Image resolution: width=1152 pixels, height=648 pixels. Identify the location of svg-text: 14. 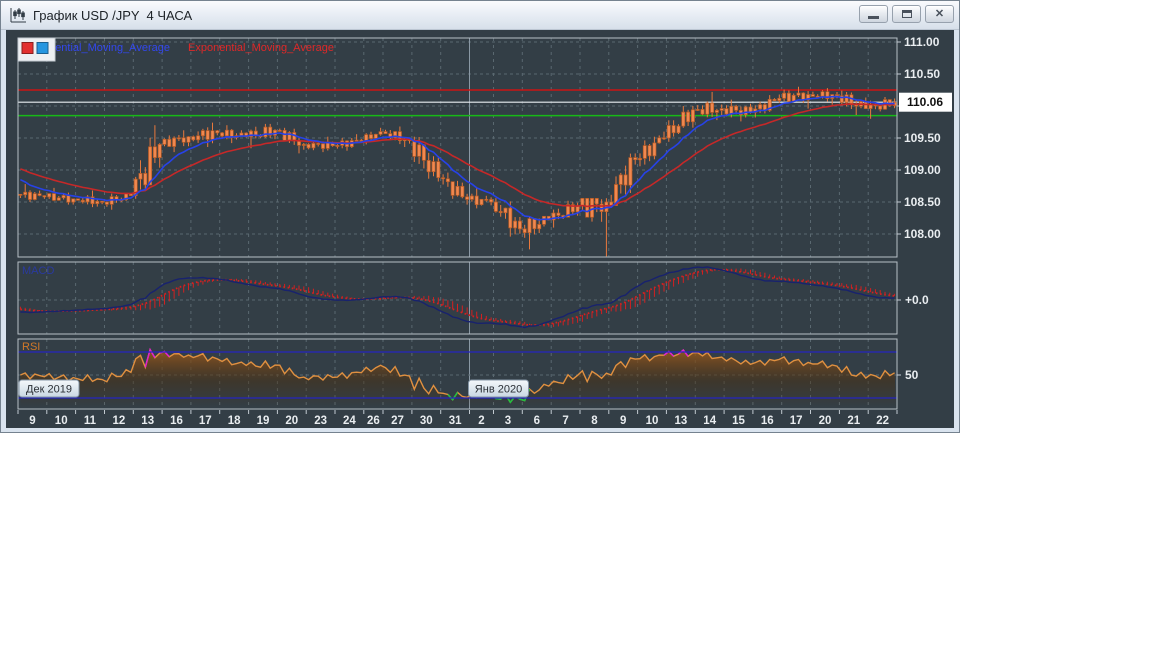
(709, 421).